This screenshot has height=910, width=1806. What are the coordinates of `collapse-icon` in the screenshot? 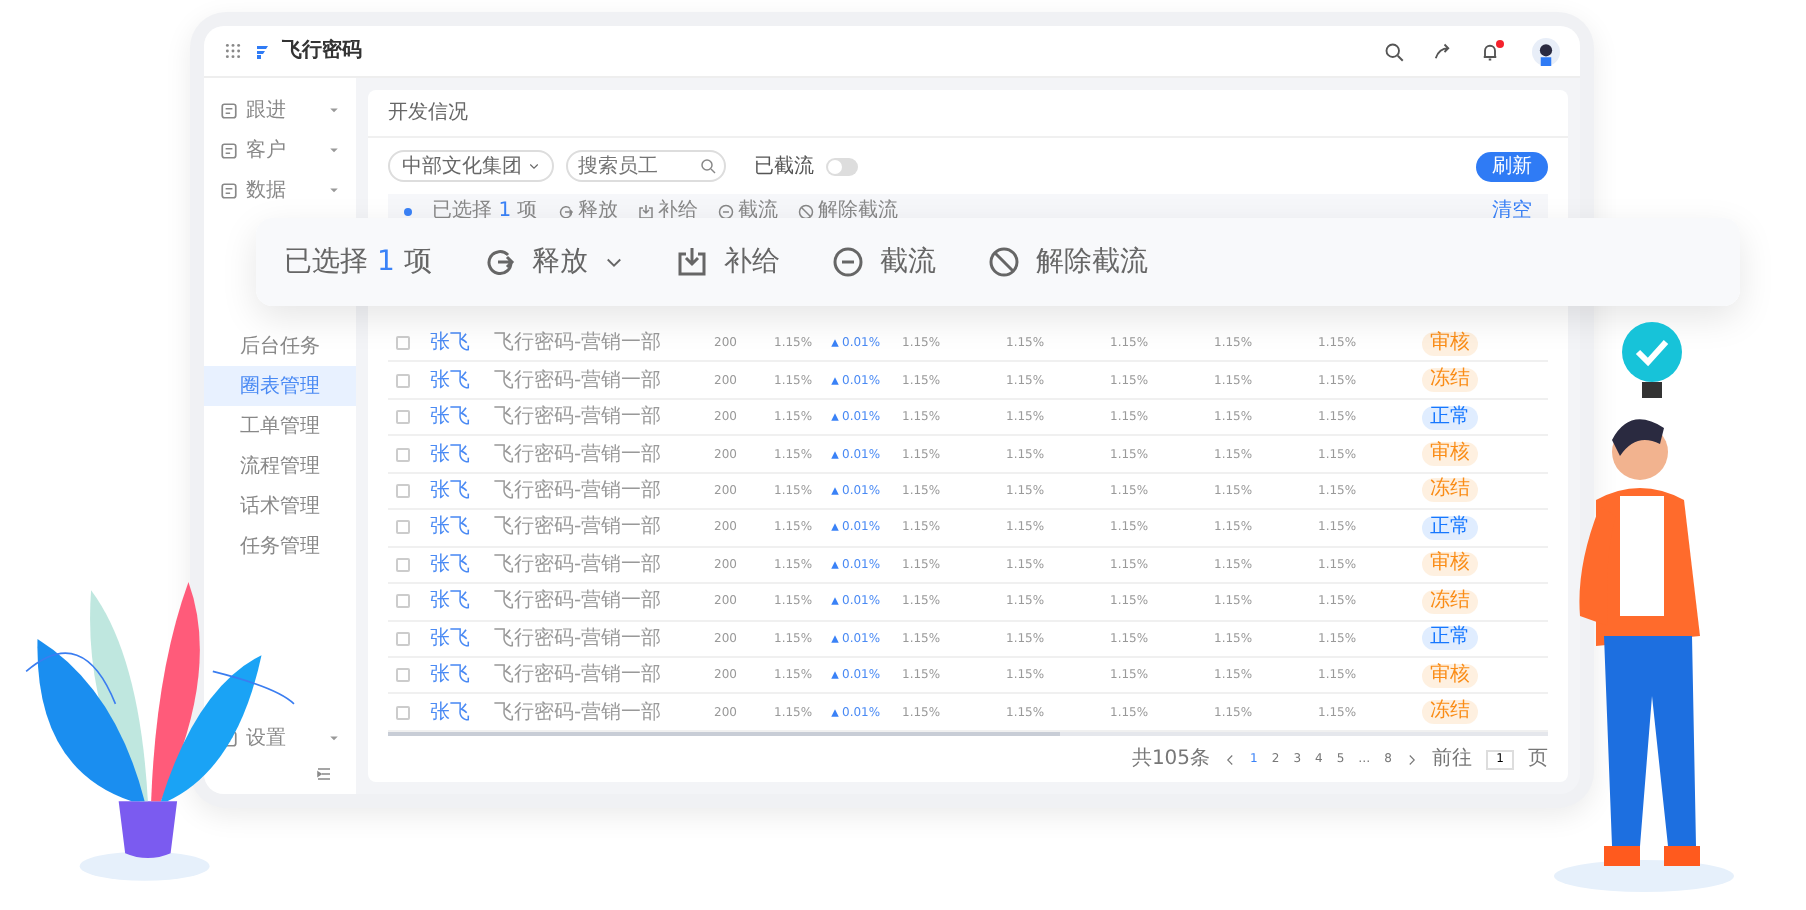 It's located at (324, 774).